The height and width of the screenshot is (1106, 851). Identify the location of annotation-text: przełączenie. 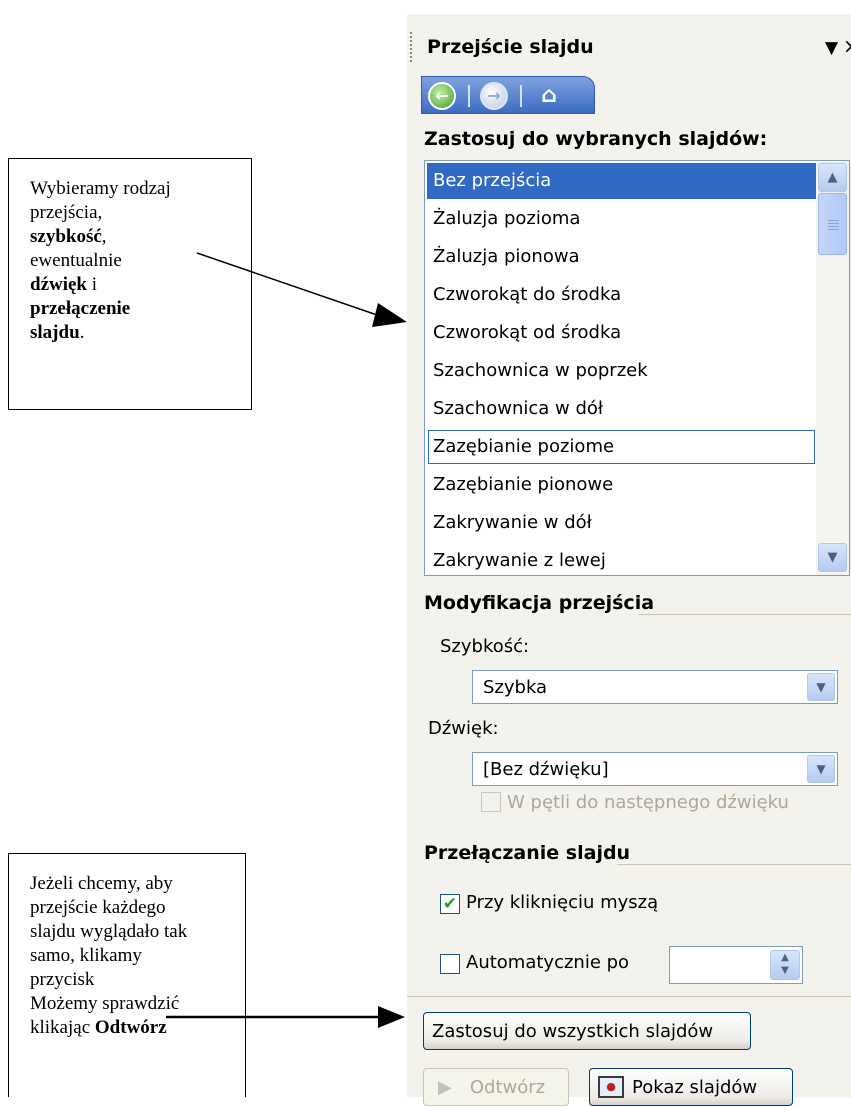
(80, 308).